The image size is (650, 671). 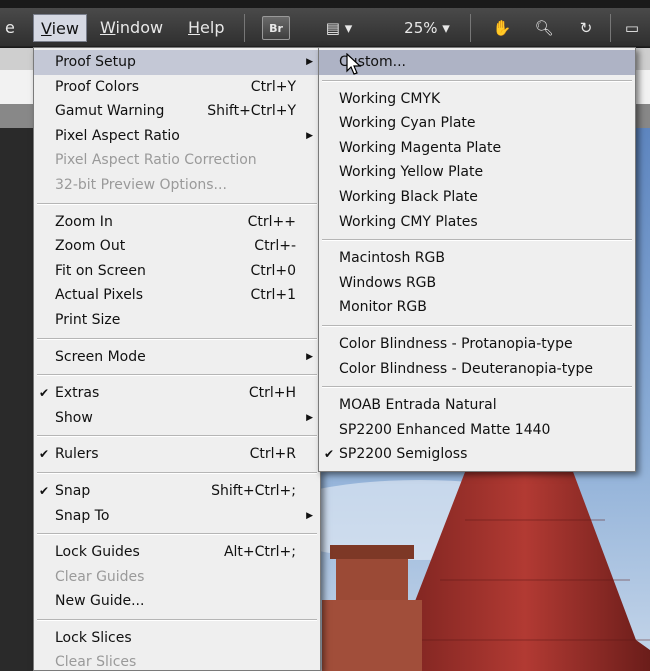 What do you see at coordinates (100, 576) in the screenshot?
I see `menu-item-label: Clear Guides` at bounding box center [100, 576].